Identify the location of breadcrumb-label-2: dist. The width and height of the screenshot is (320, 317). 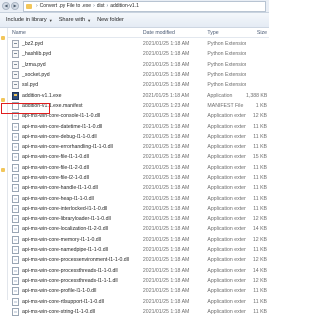
(101, 6).